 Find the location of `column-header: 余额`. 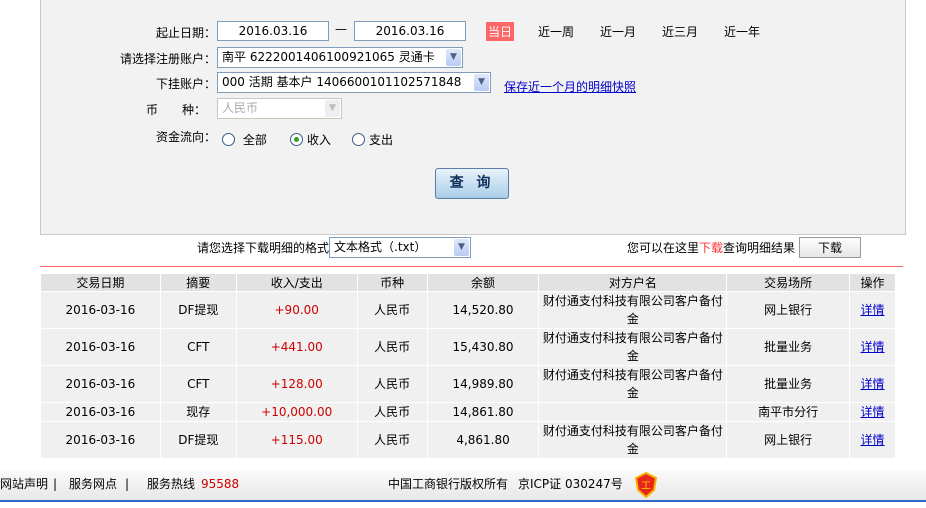

column-header: 余额 is located at coordinates (483, 282).